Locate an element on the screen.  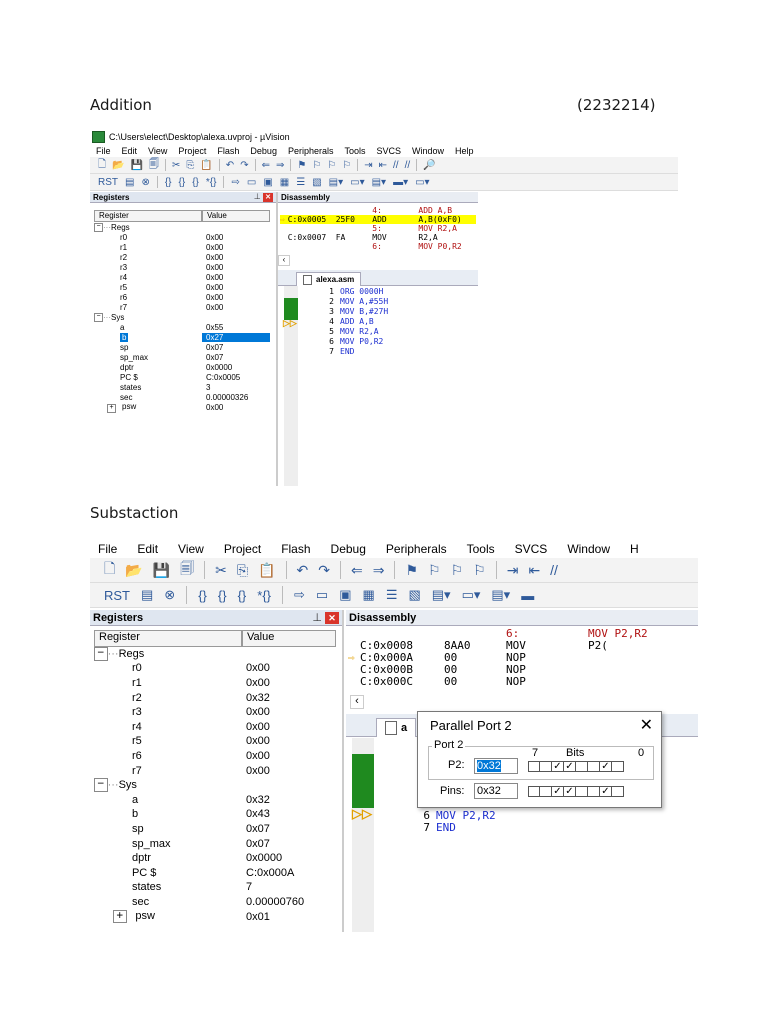
register-row-states: states 3 is located at coordinates (183, 387).